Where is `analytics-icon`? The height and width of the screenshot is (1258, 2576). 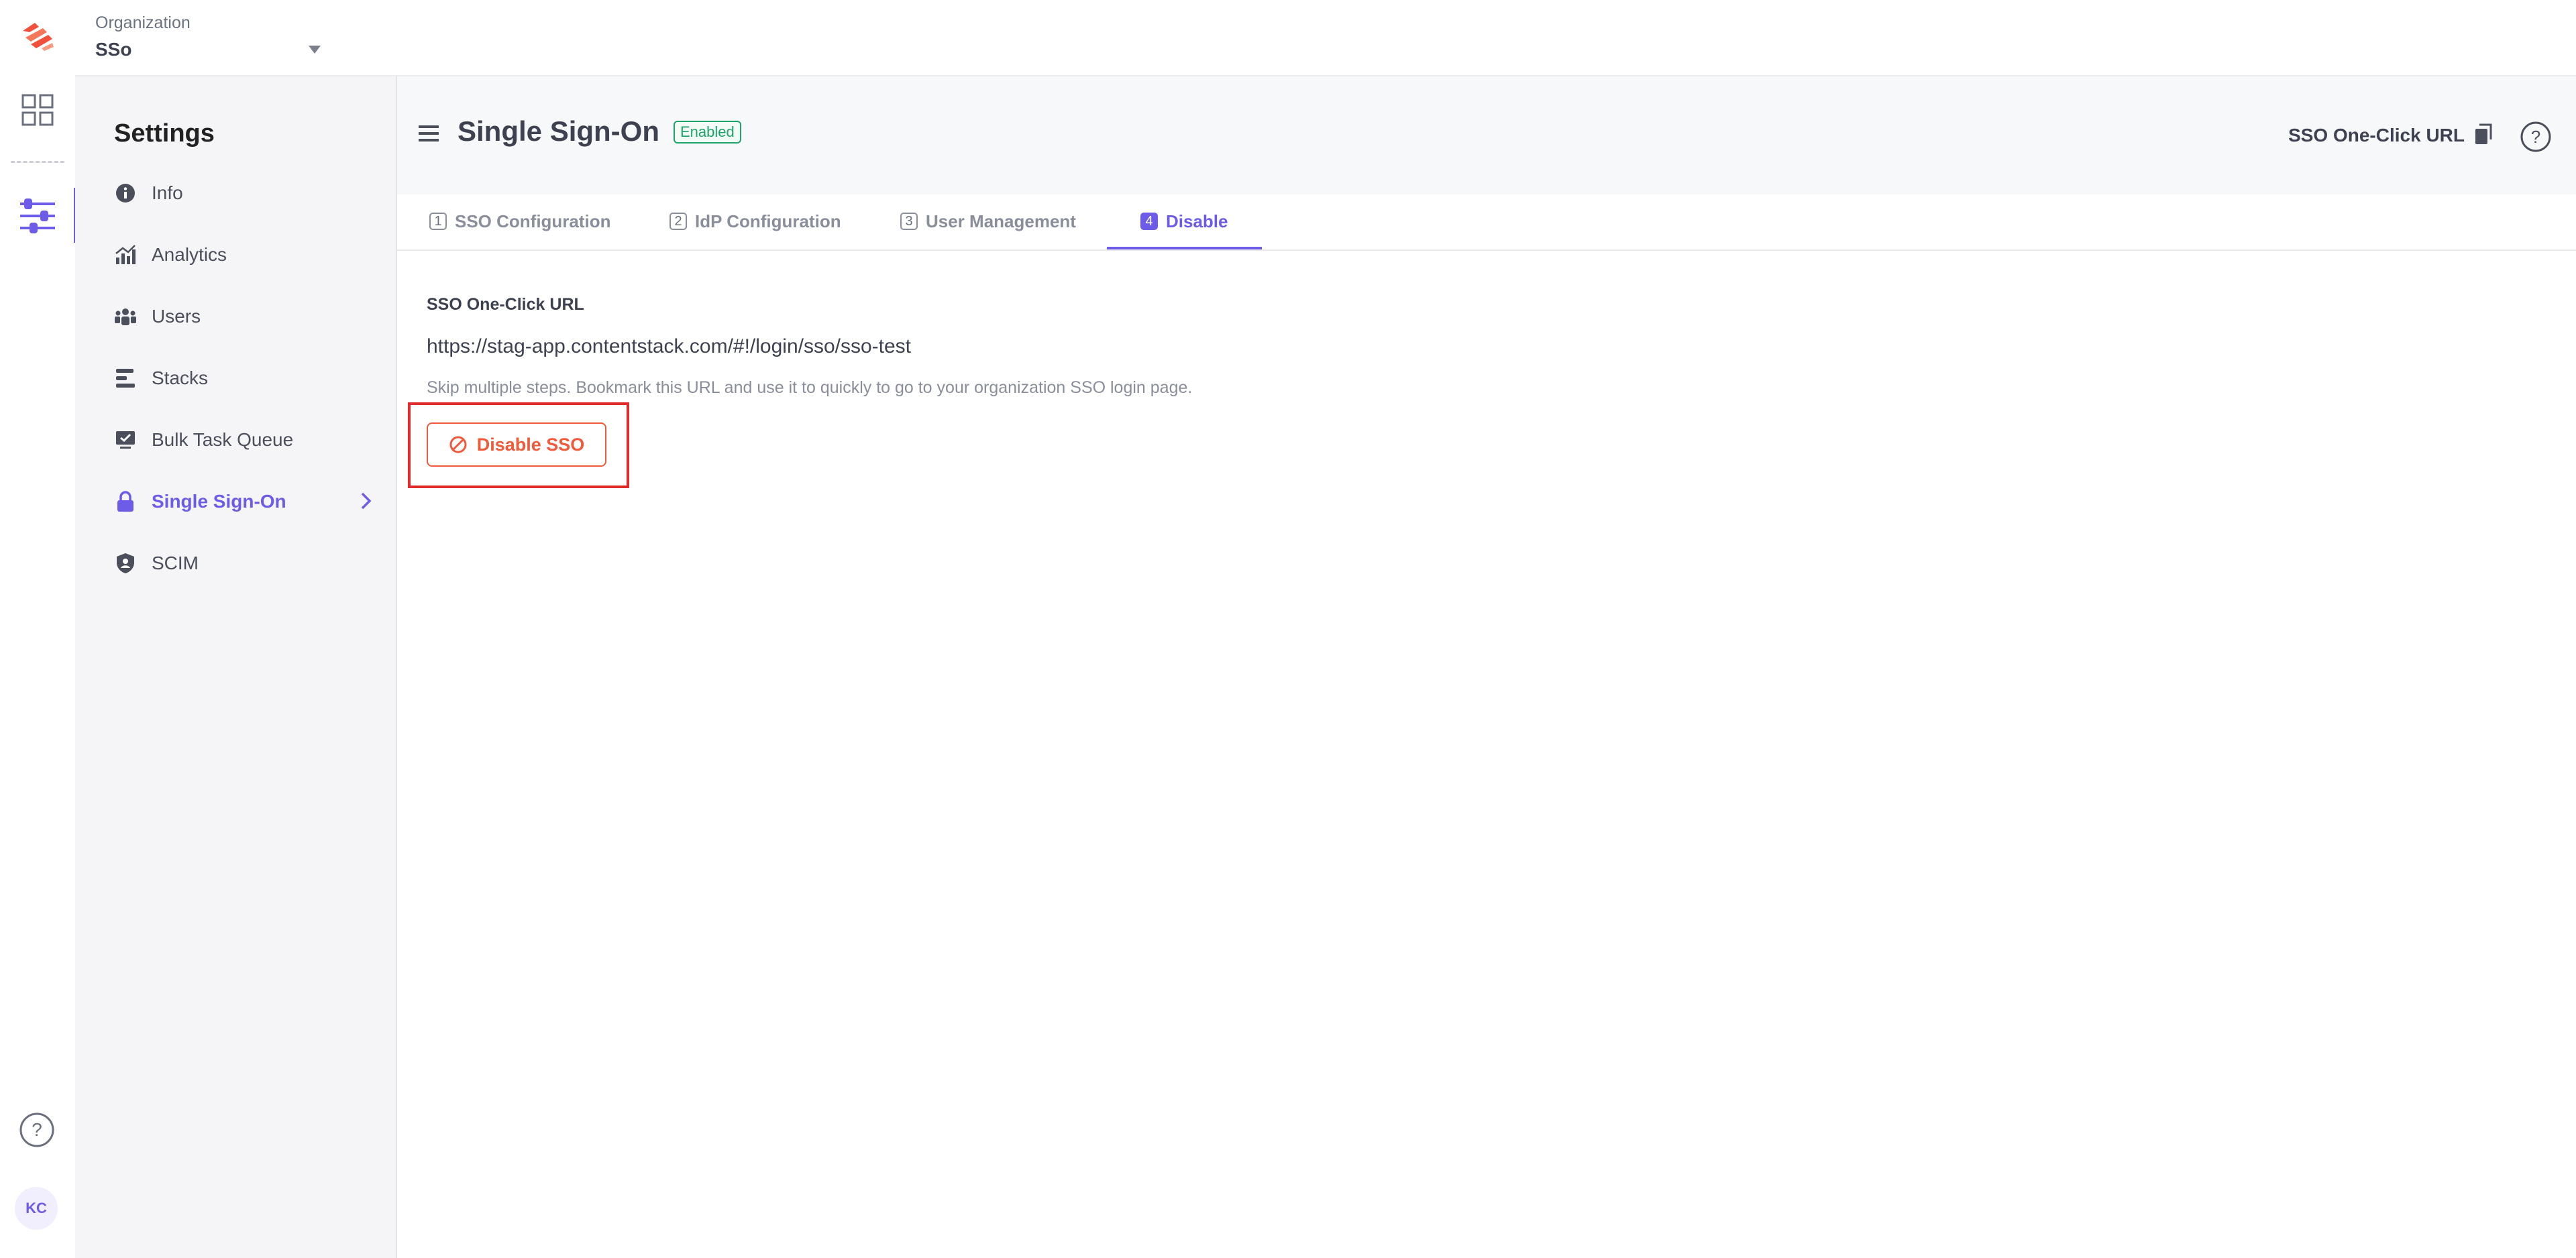 analytics-icon is located at coordinates (125, 254).